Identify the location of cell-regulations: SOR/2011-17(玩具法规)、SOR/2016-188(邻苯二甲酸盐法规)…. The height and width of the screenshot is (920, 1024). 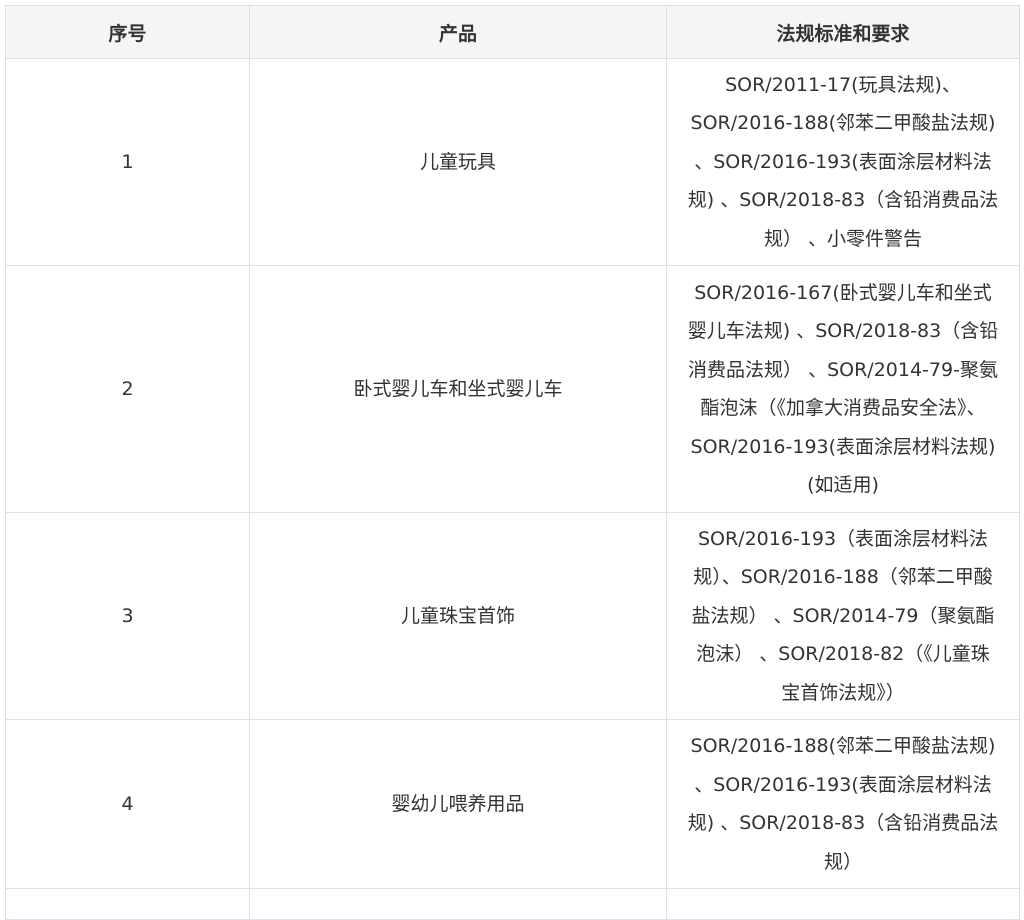
(843, 162).